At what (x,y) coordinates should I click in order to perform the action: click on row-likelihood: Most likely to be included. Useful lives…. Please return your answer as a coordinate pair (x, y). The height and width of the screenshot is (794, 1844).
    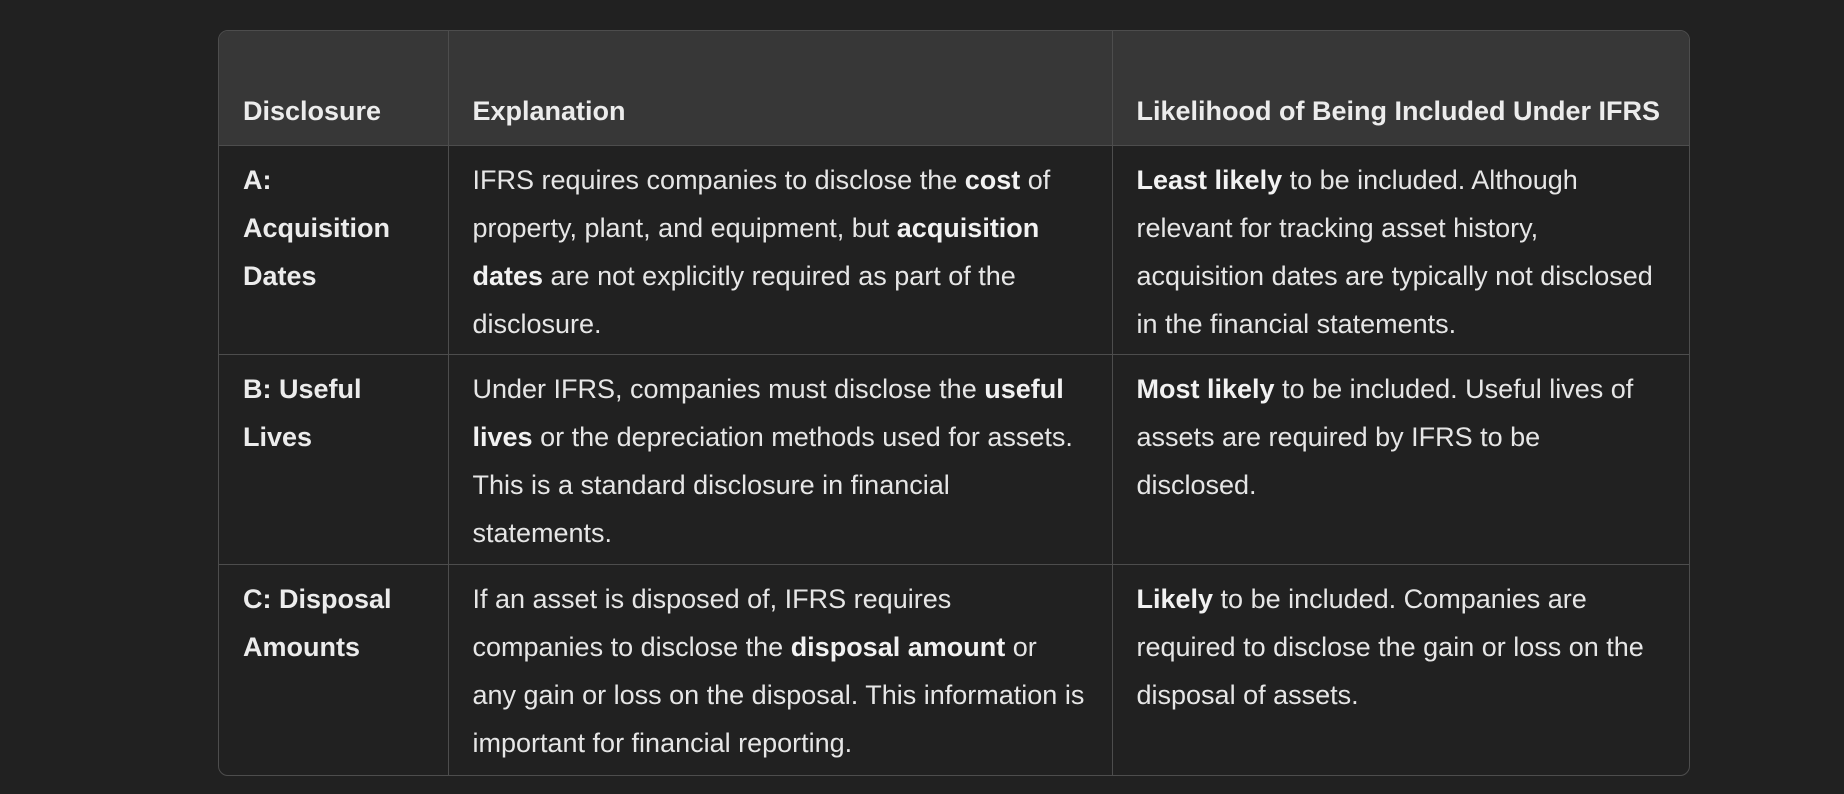
    Looking at the image, I should click on (1400, 459).